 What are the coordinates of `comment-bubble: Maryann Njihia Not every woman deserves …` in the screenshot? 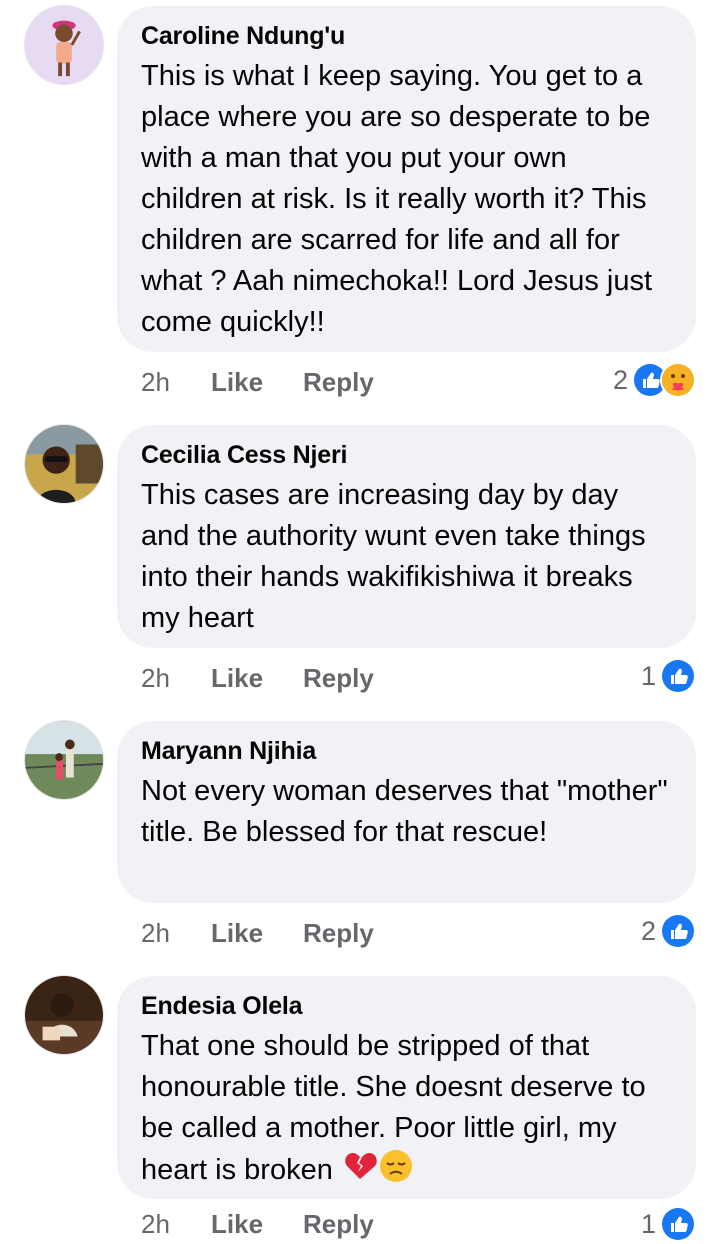 It's located at (406, 812).